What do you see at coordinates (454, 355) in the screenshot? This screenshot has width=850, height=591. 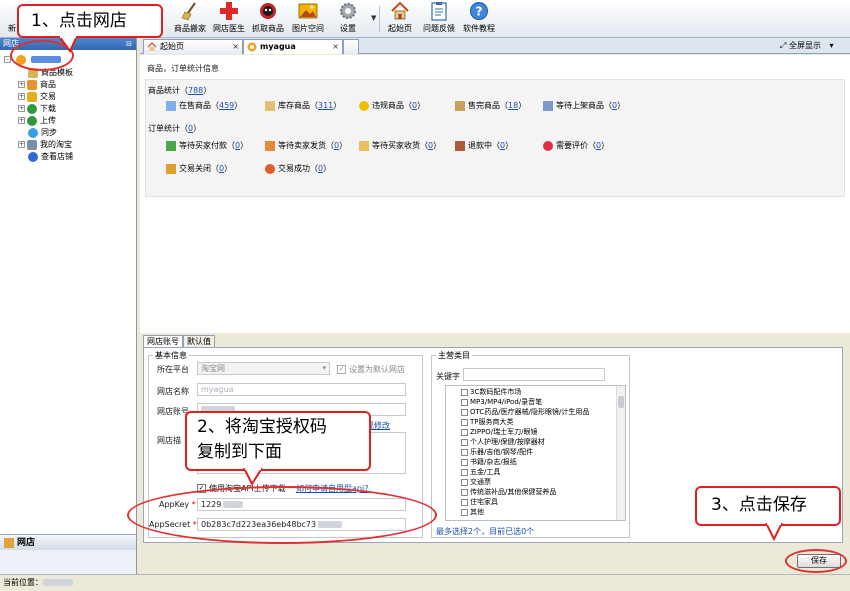 I see `category-legend: 主营类目` at bounding box center [454, 355].